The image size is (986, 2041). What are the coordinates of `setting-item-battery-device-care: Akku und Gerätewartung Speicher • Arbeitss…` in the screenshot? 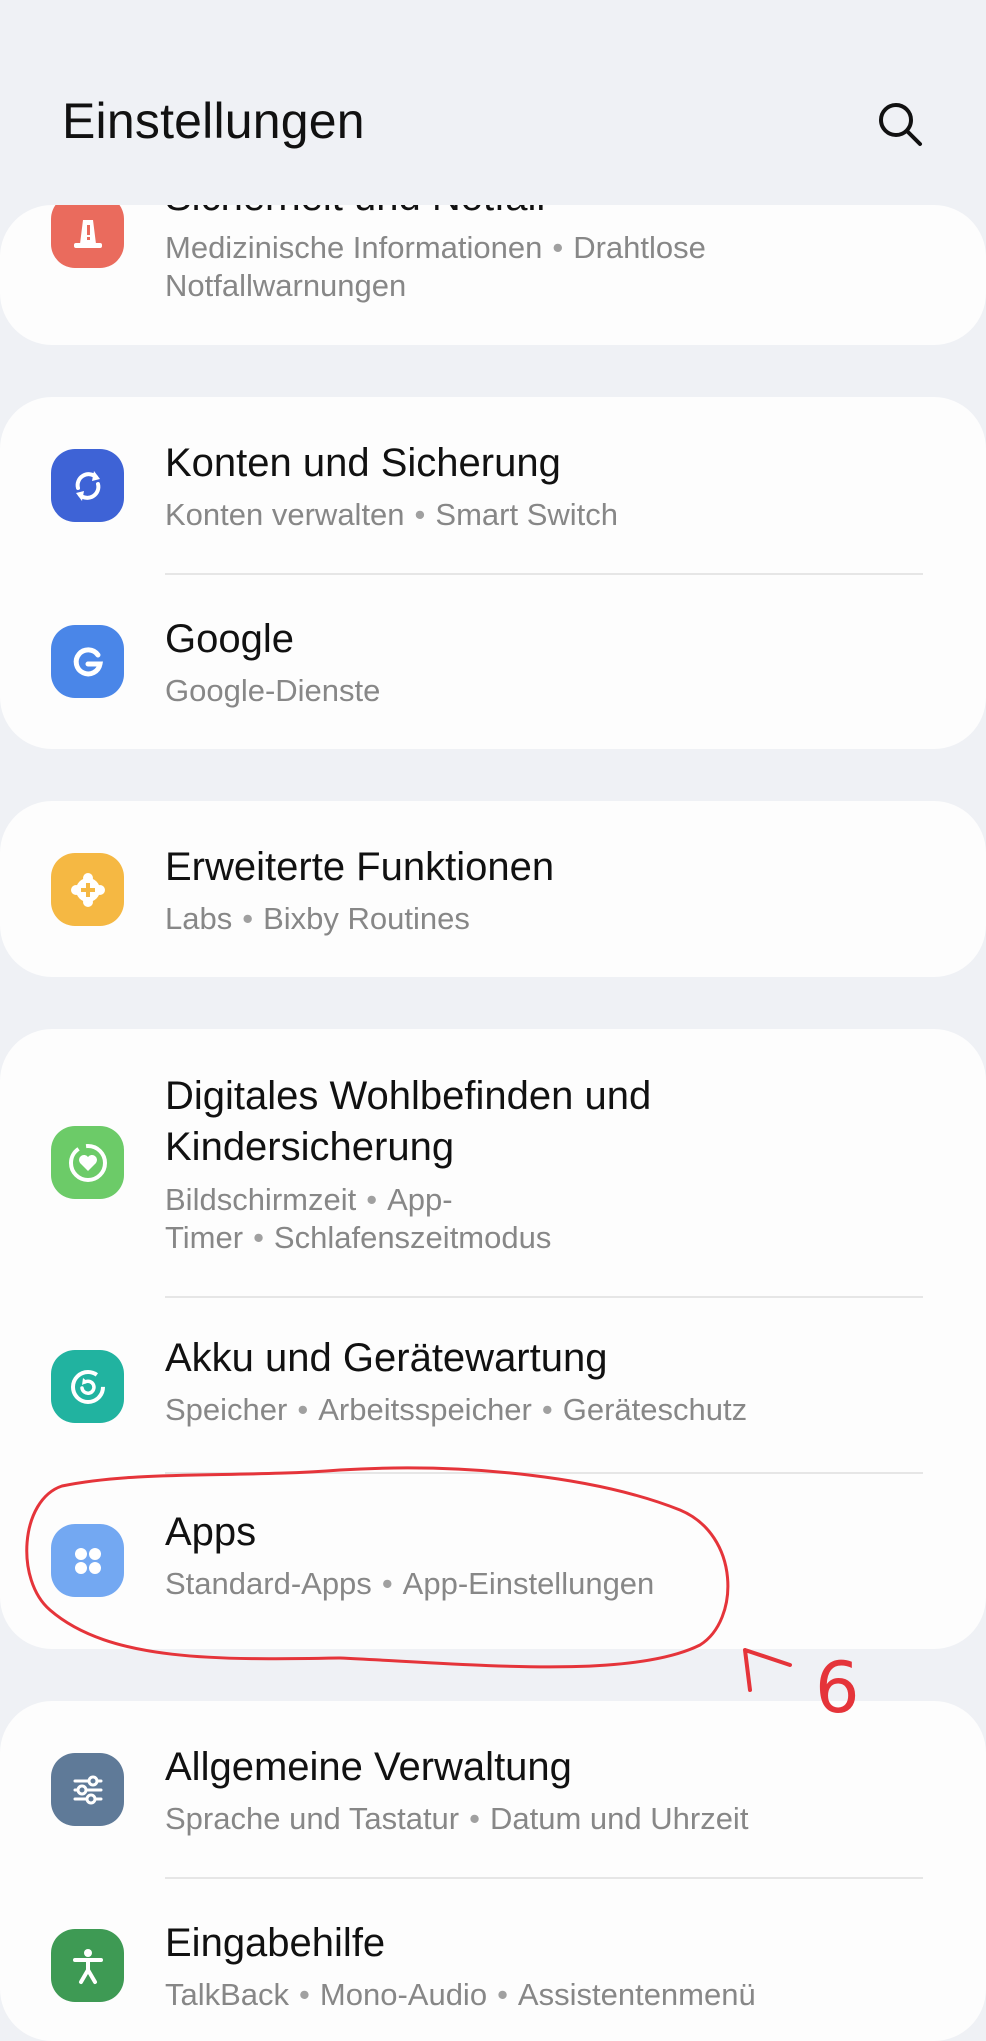 It's located at (493, 1385).